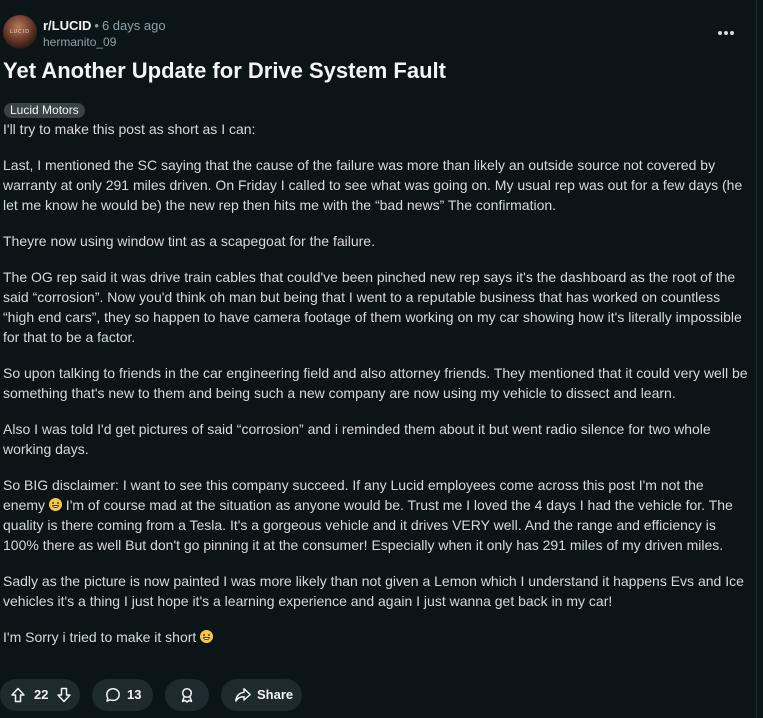 The image size is (763, 718). I want to click on post-actions: 22 13 Share, so click(380, 695).